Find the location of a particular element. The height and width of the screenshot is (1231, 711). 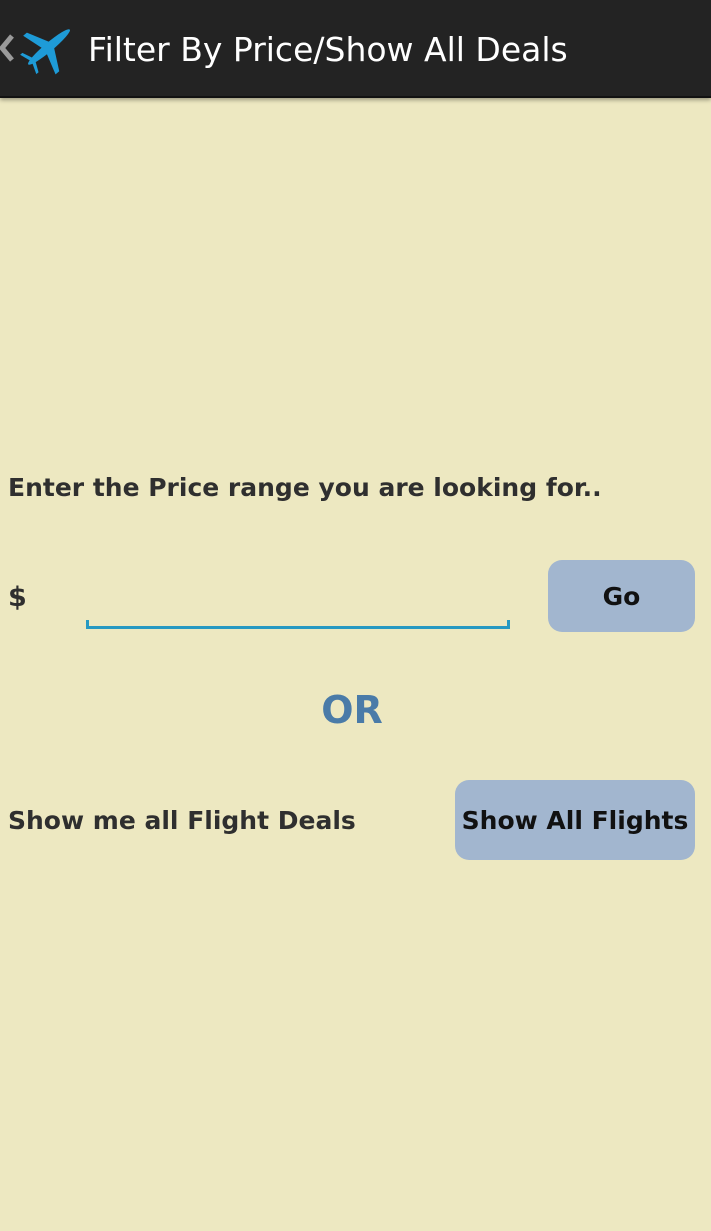

action-bar: Filter By Price/Show All Deals is located at coordinates (355, 49).